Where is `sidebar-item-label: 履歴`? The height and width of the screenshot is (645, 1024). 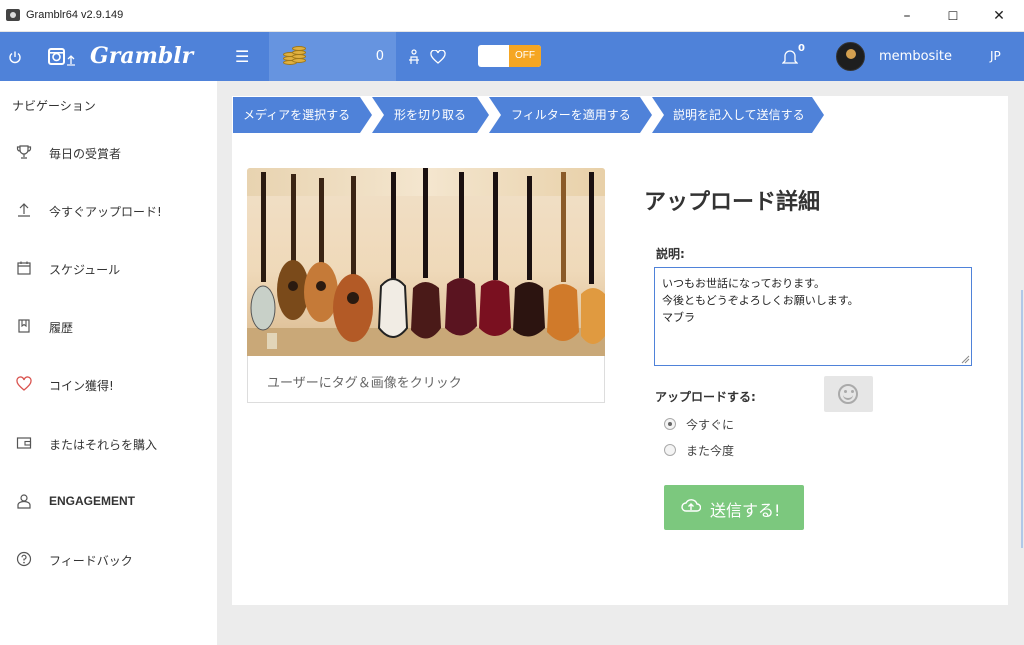
sidebar-item-label: 履歴 is located at coordinates (61, 328).